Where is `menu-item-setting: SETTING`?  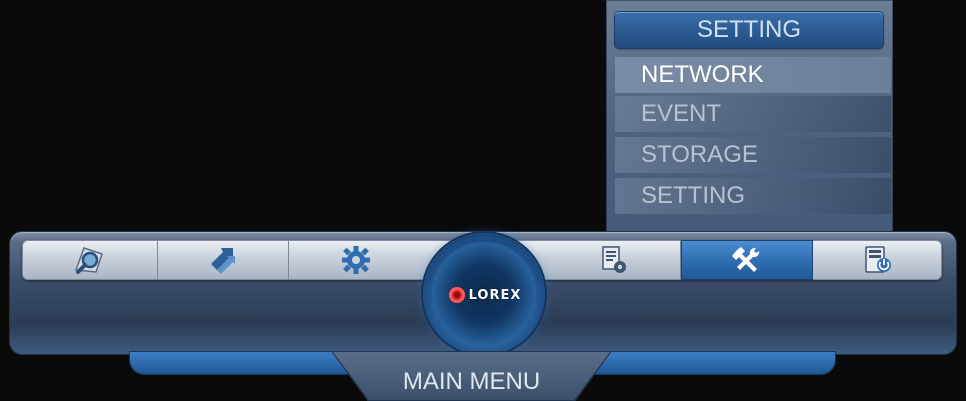 menu-item-setting: SETTING is located at coordinates (753, 196).